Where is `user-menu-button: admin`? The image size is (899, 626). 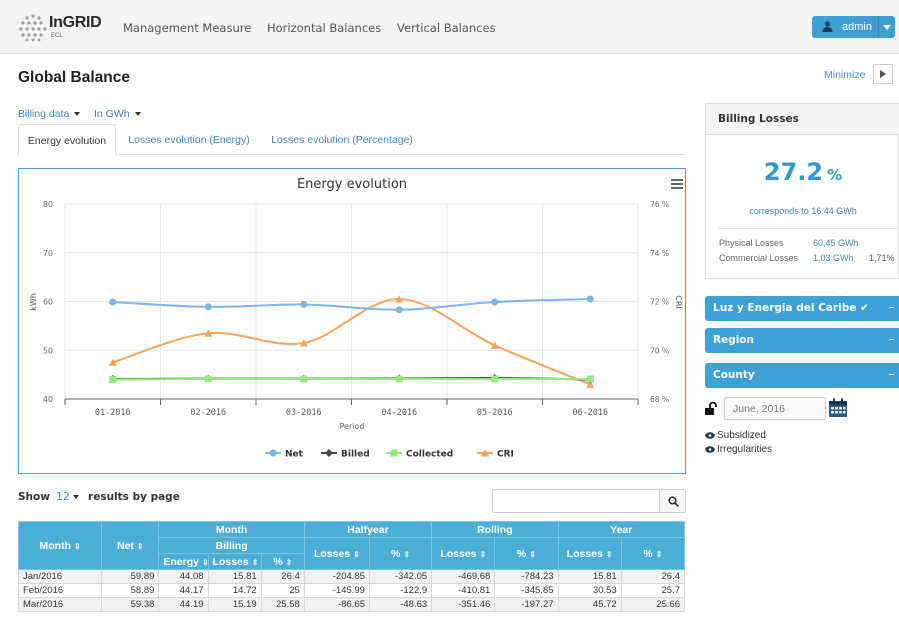
user-menu-button: admin is located at coordinates (853, 27).